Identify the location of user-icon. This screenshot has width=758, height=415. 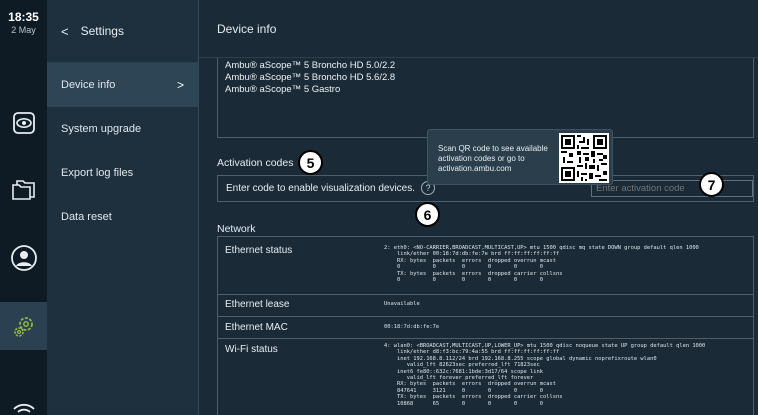
(23, 258).